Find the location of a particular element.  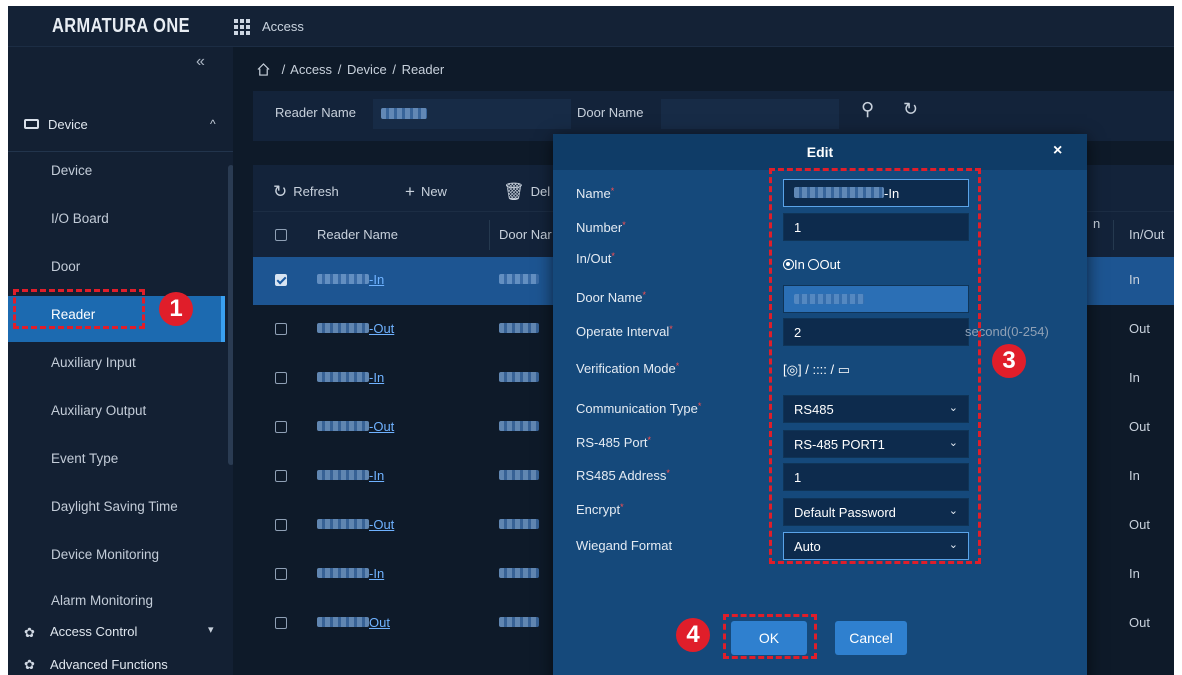

door-name-label: Door Name* is located at coordinates (611, 297).